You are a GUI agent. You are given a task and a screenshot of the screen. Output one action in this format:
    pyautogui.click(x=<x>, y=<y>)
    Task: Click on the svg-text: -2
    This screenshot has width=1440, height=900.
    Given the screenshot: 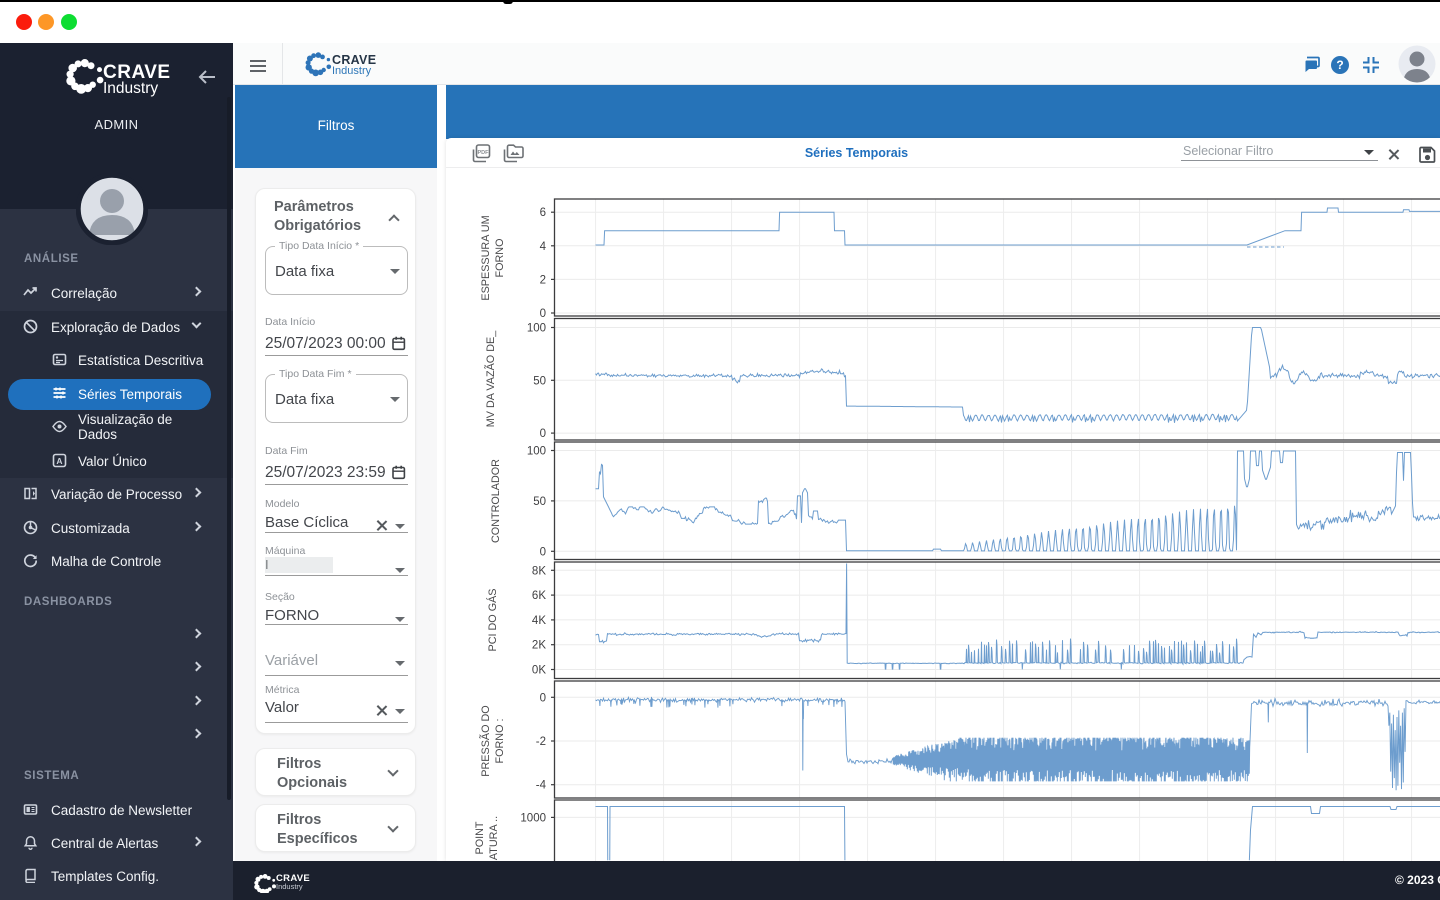 What is the action you would take?
    pyautogui.click(x=541, y=742)
    